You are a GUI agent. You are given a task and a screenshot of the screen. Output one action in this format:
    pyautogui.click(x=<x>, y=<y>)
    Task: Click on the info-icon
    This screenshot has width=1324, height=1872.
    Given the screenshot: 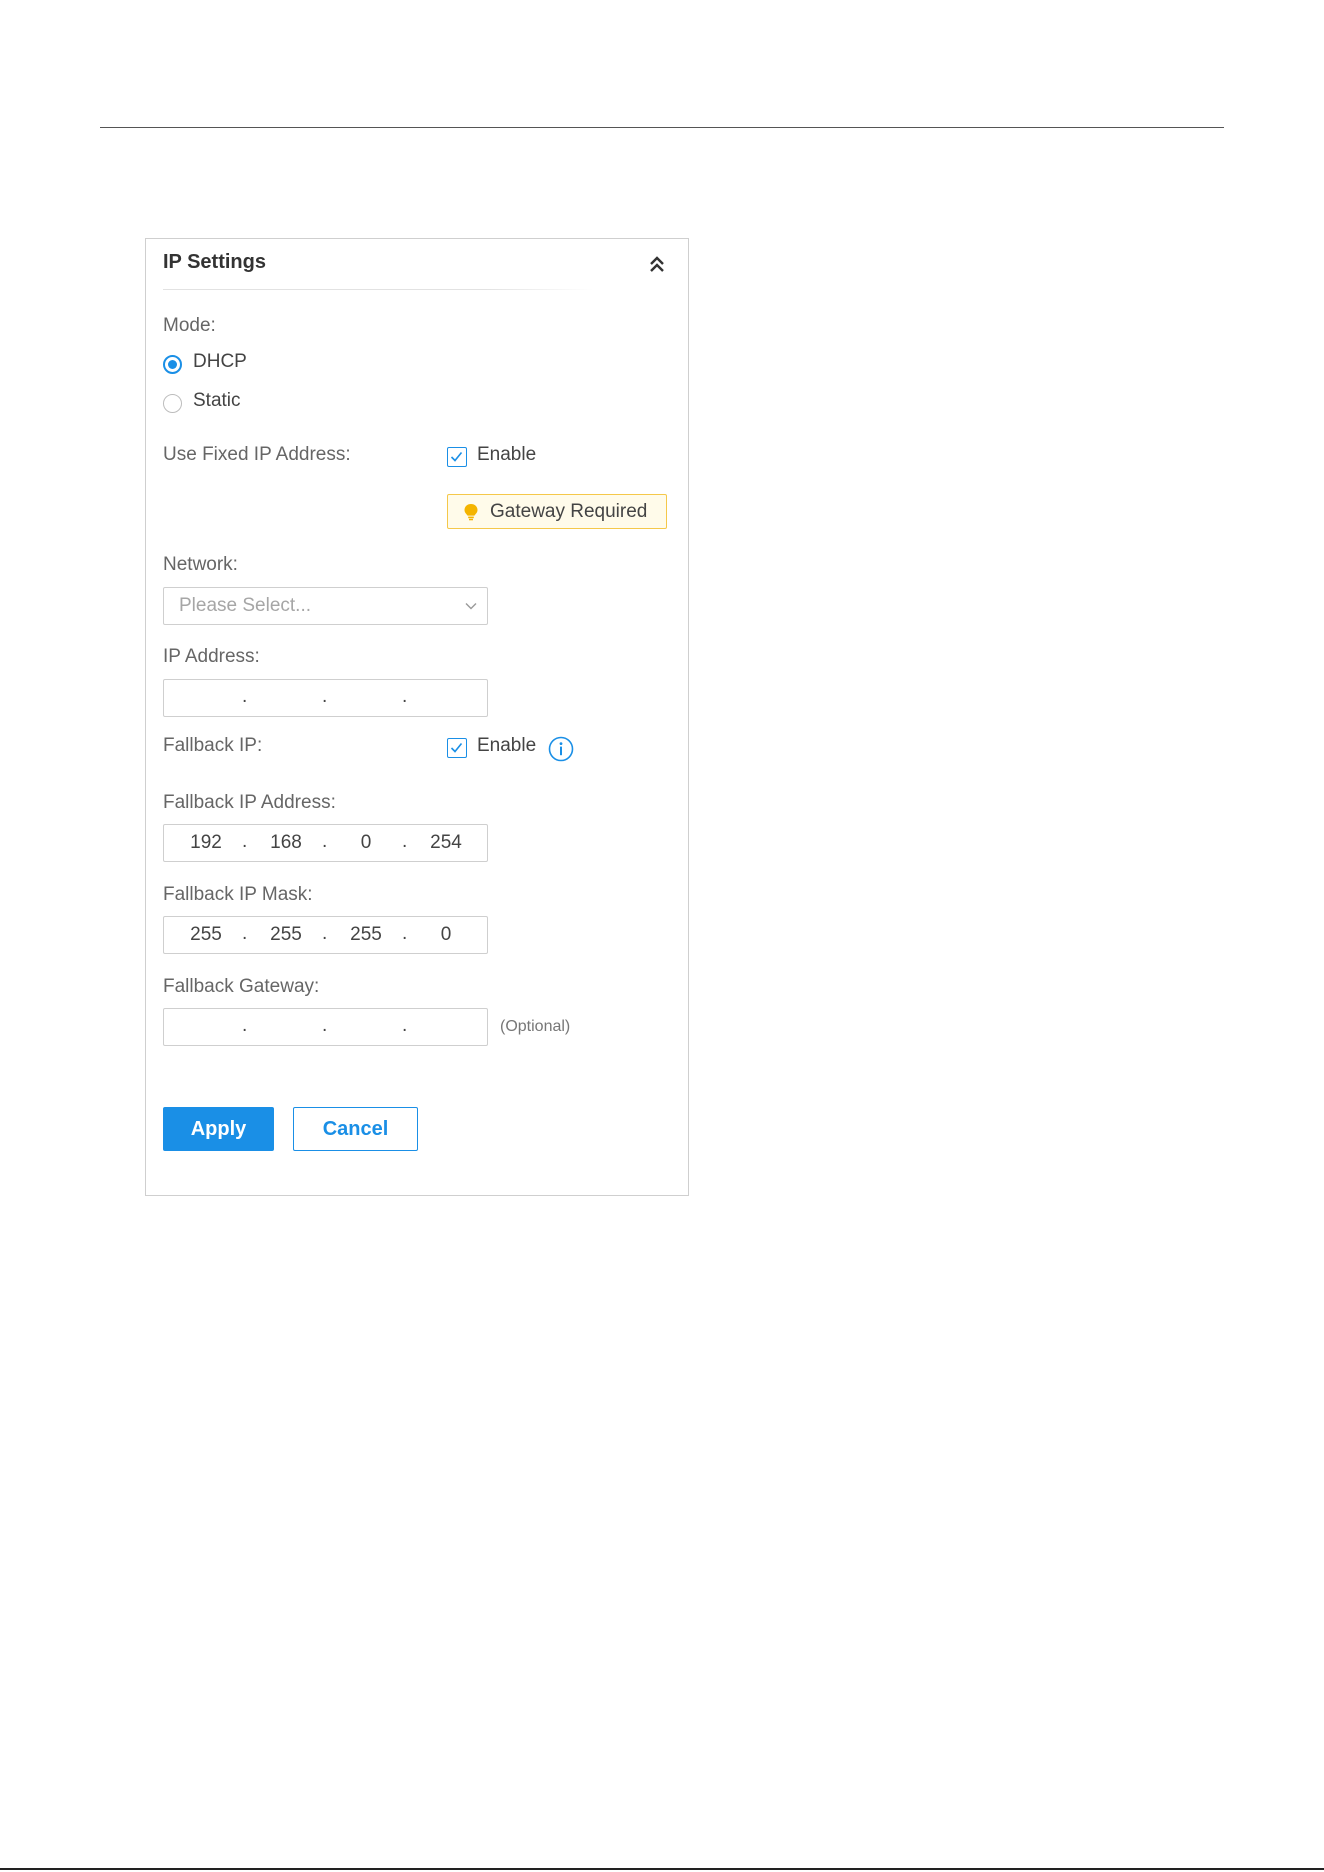 What is the action you would take?
    pyautogui.click(x=561, y=749)
    